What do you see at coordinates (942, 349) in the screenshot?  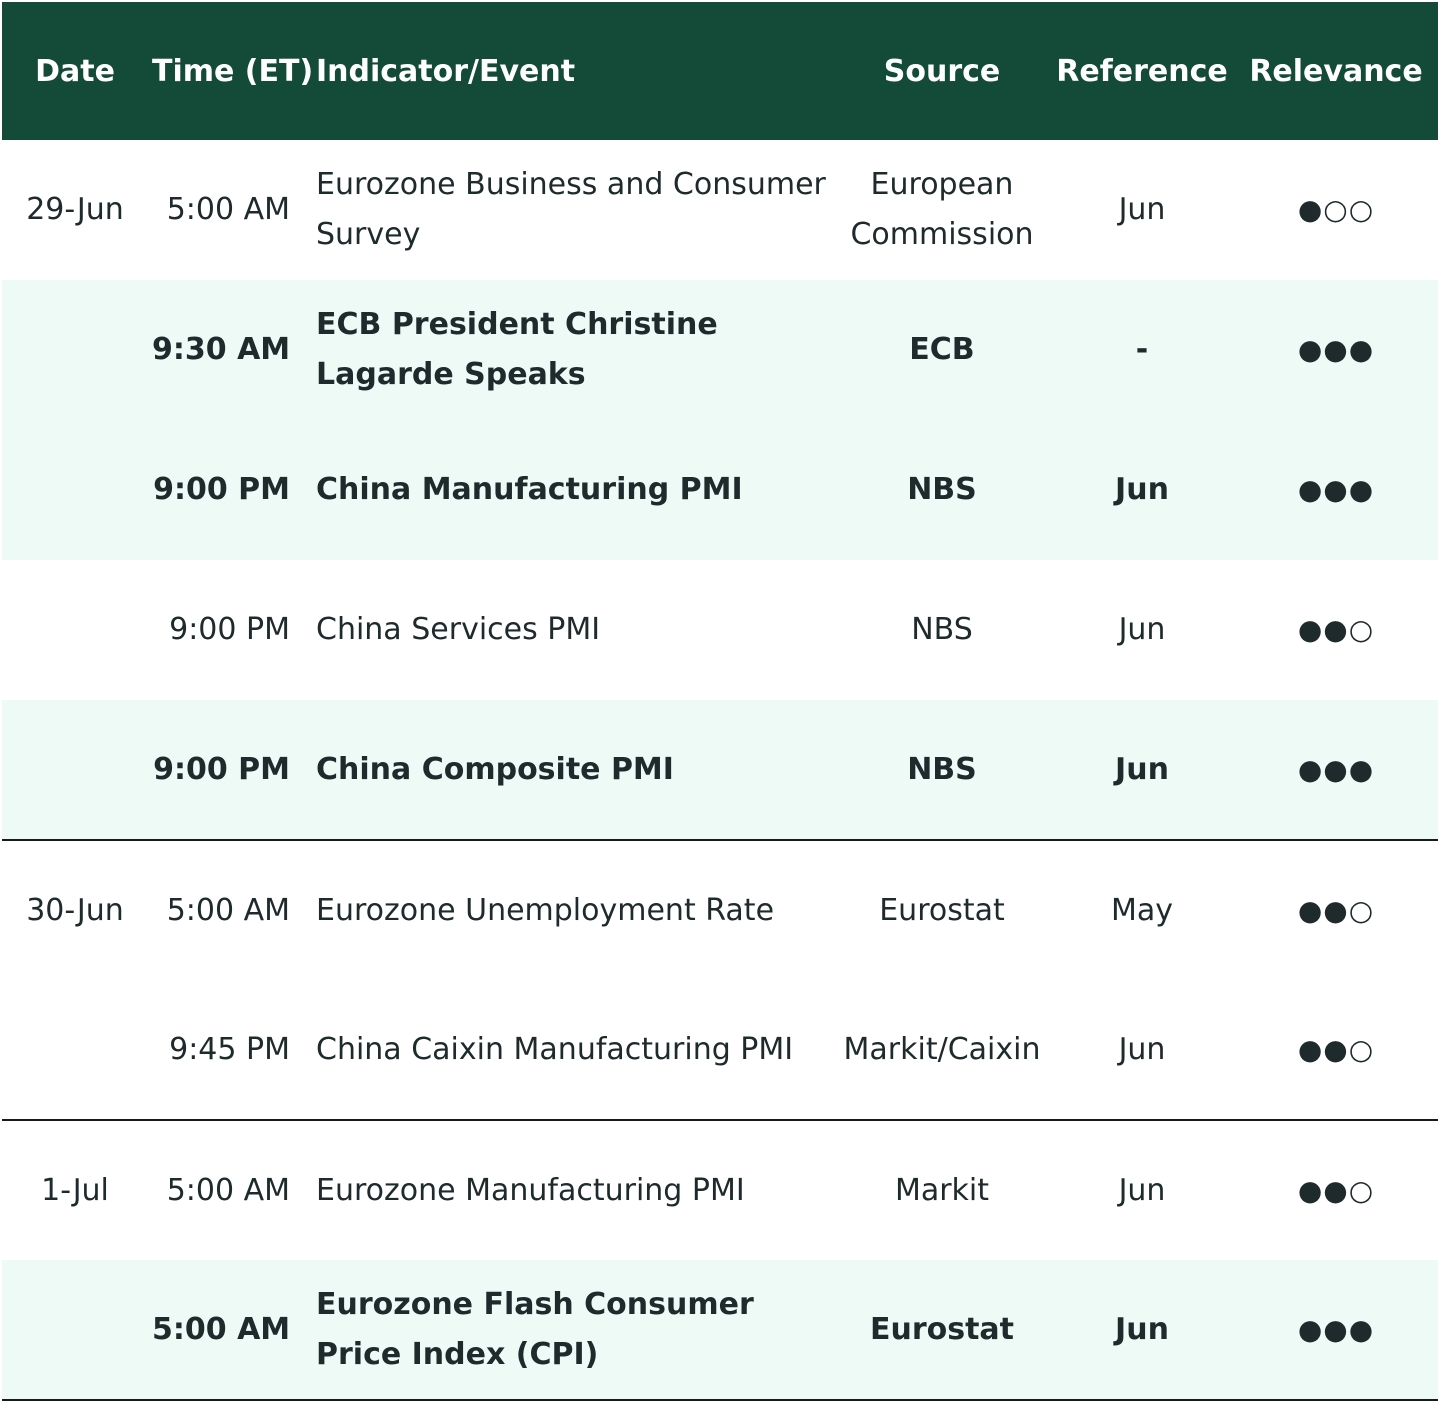 I see `cell-source: ECB` at bounding box center [942, 349].